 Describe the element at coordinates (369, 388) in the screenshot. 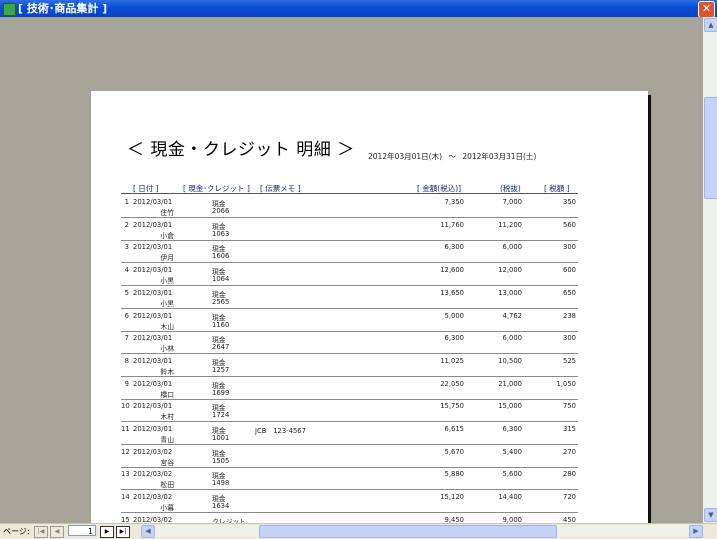

I see `table-row: 9 2012/03/01 橋口 現金 1699 22,050 21,000 1,050` at that location.